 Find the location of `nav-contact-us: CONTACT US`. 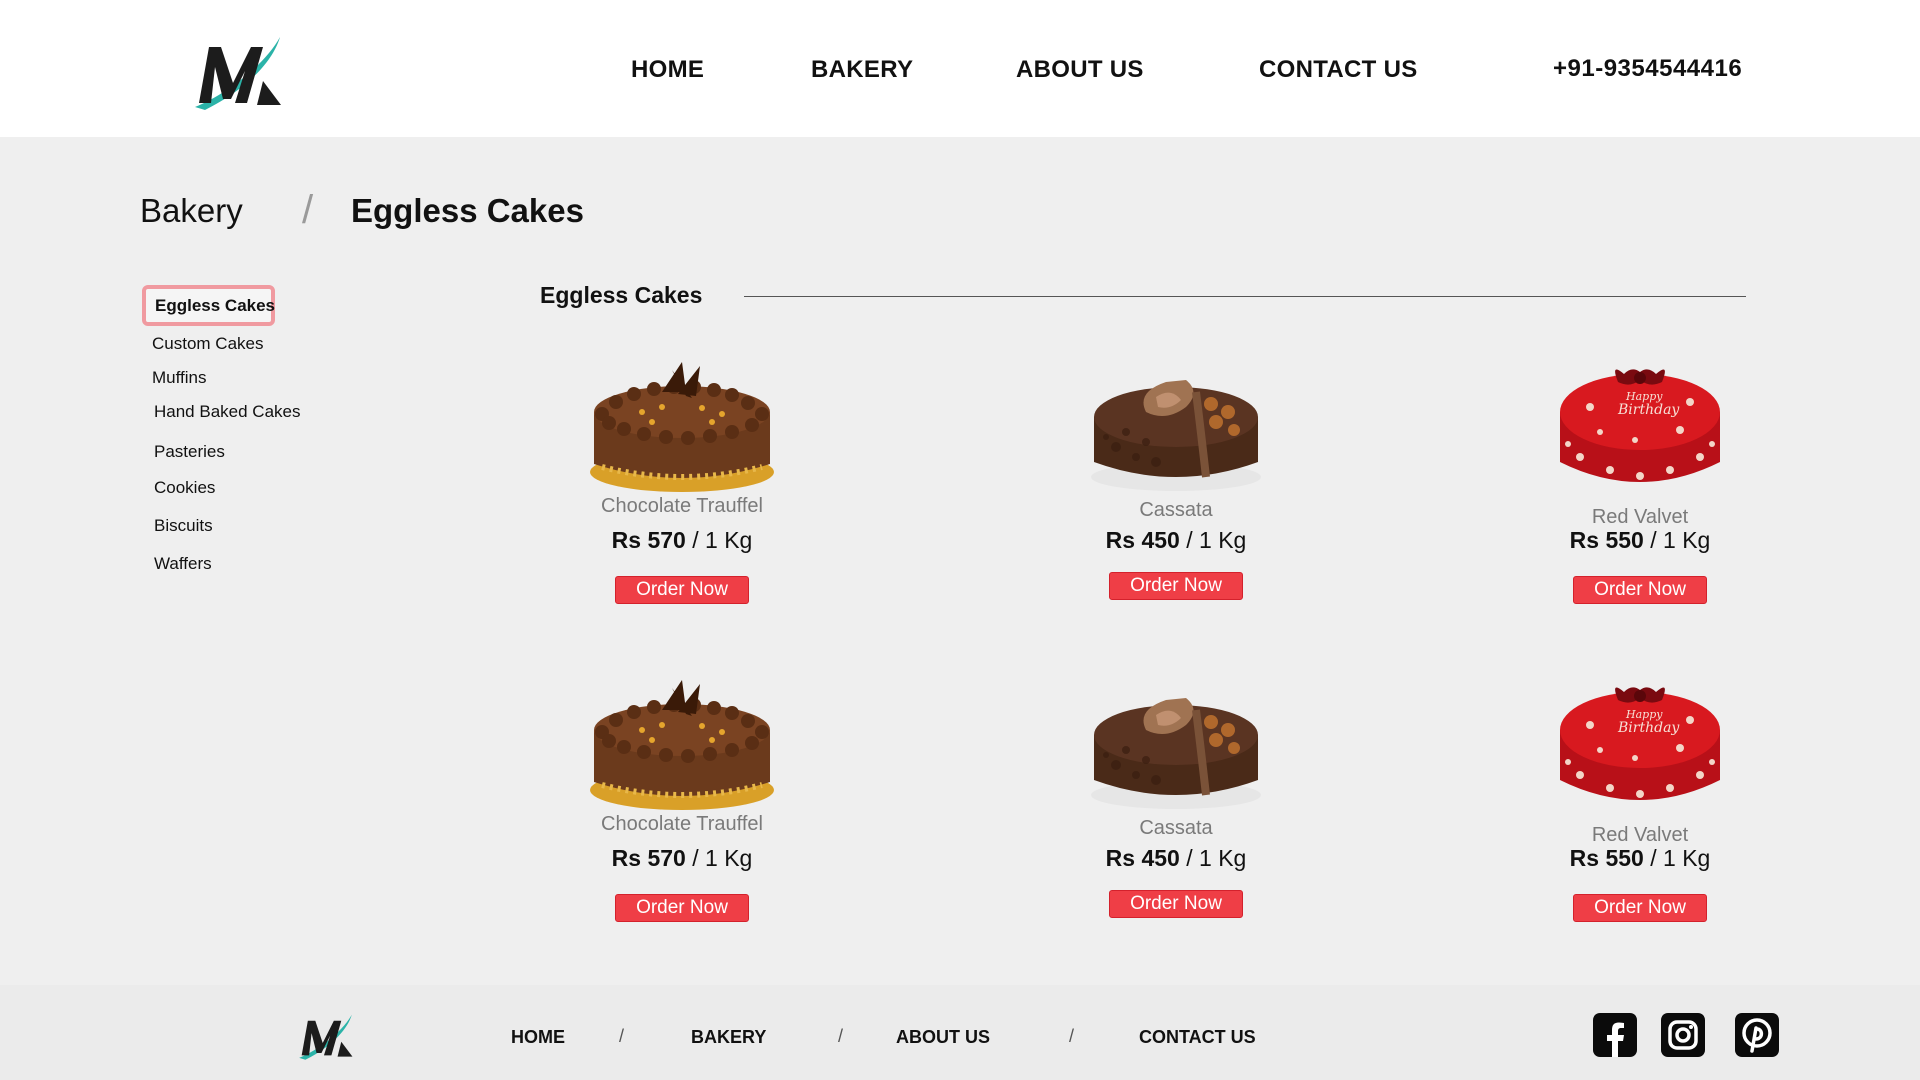

nav-contact-us: CONTACT US is located at coordinates (1338, 70).